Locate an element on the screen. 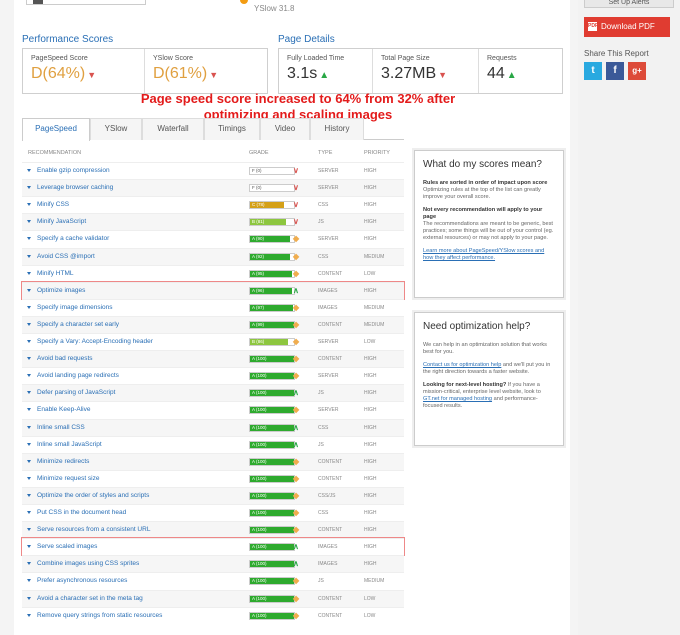 The width and height of the screenshot is (680, 635). table-row: Avoid CSS @import A (92) ◆ CSS MEDIUM is located at coordinates (213, 256).